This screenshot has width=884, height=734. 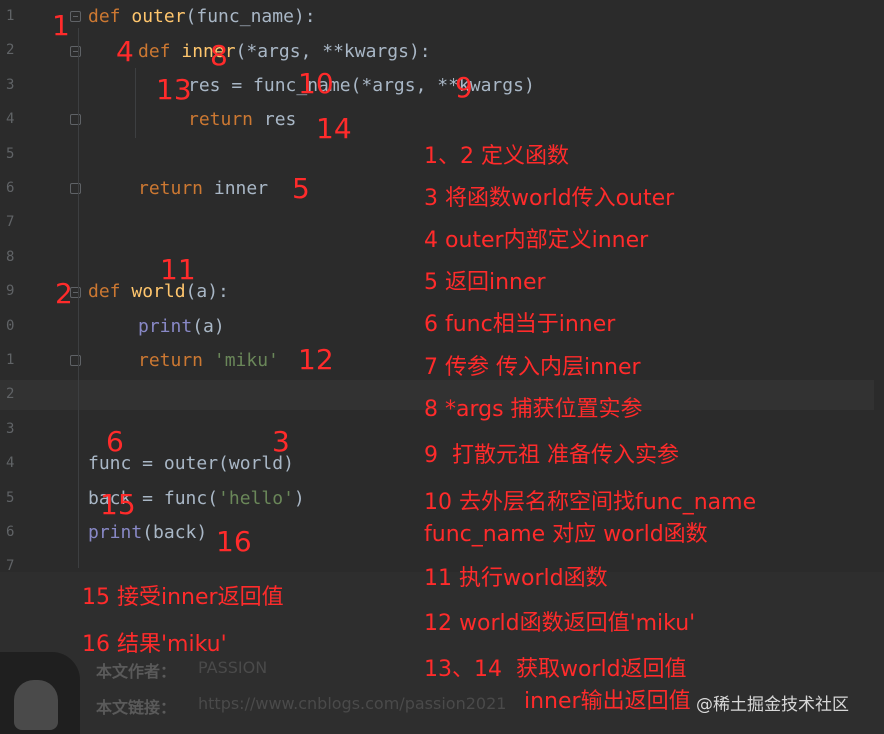 I want to click on note-text: func_name 对应 world函数, so click(x=566, y=534).